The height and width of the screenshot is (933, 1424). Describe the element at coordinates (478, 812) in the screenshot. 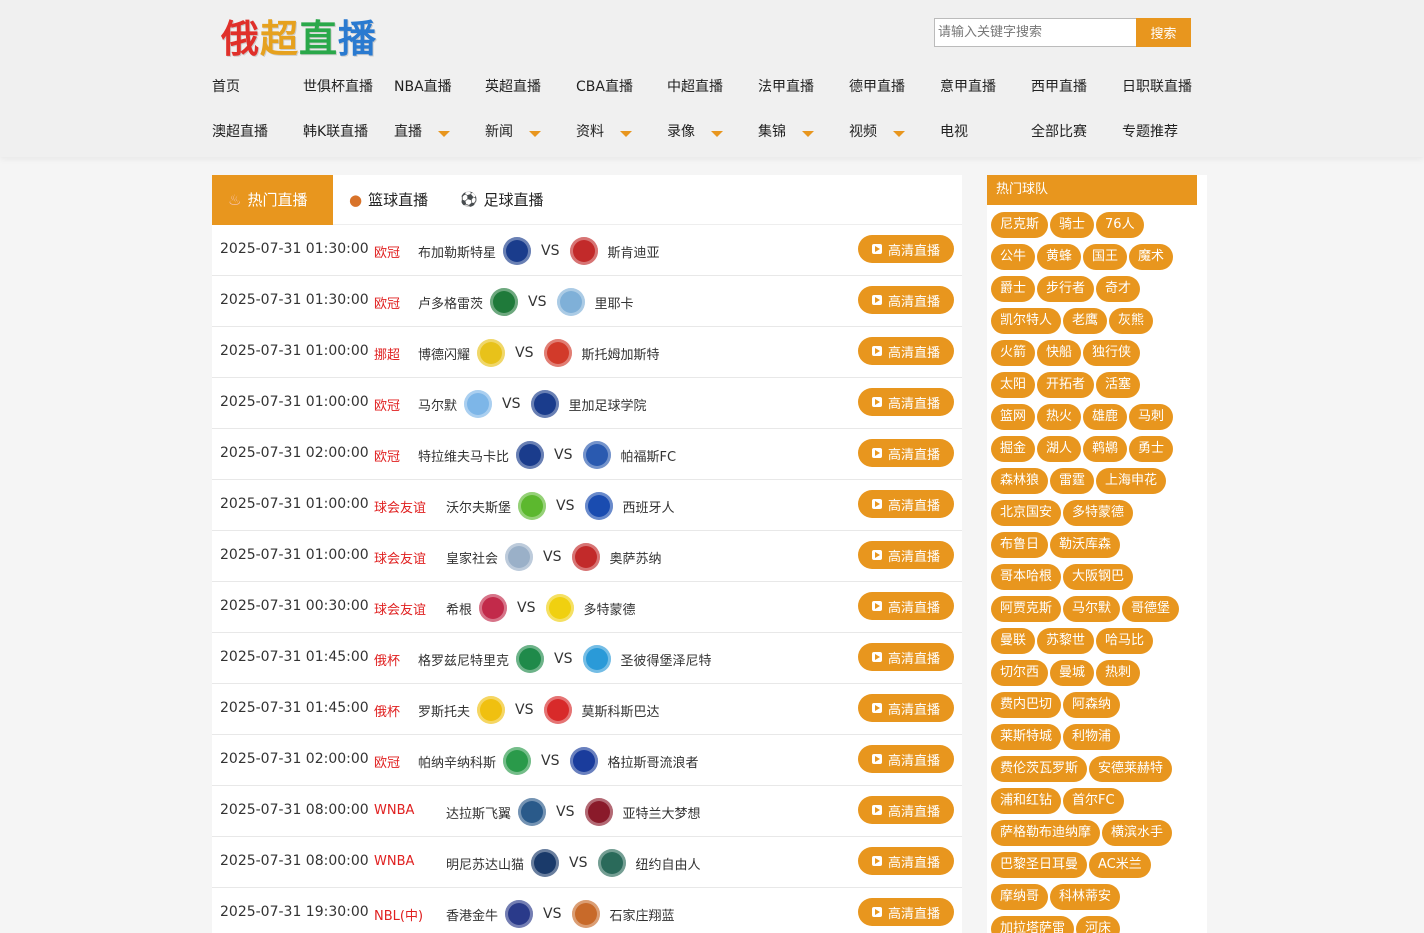

I see `home-team-name: 达拉斯飞翼` at that location.